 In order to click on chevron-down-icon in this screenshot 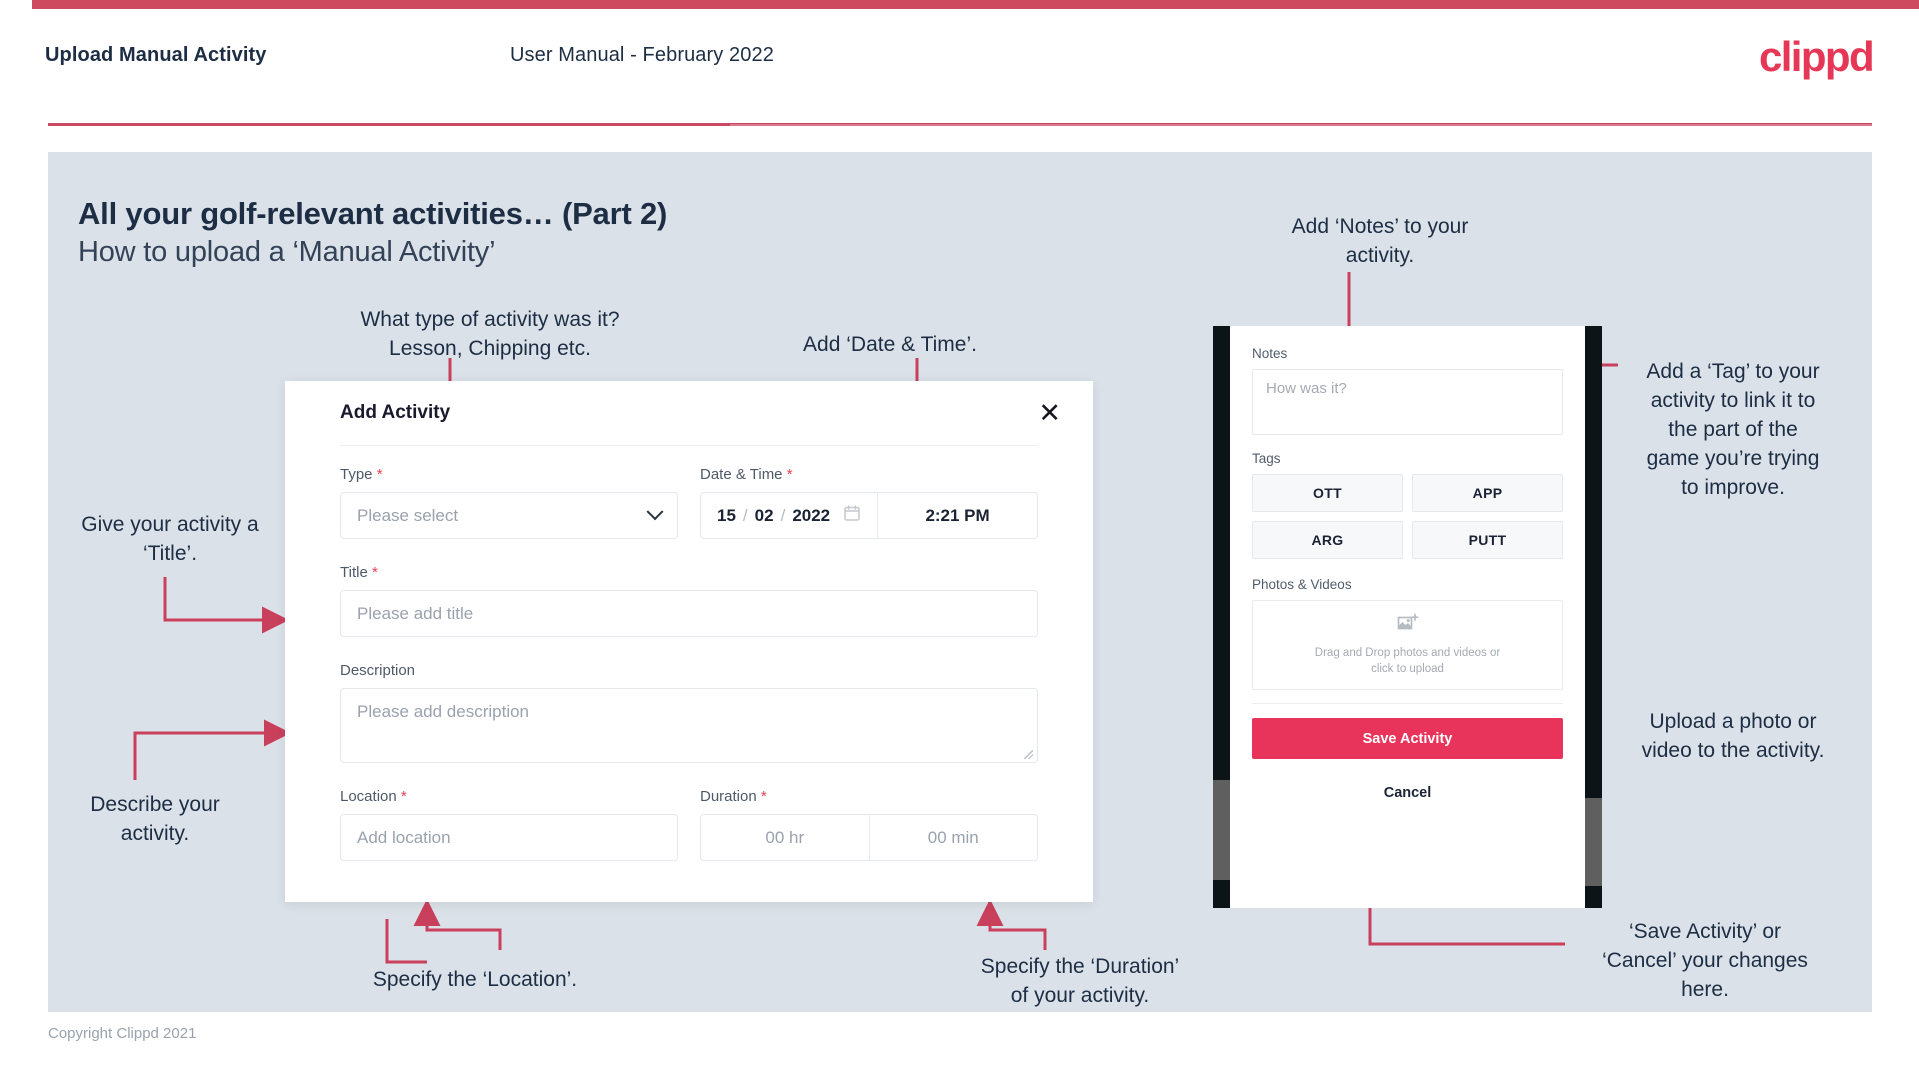, I will do `click(655, 511)`.